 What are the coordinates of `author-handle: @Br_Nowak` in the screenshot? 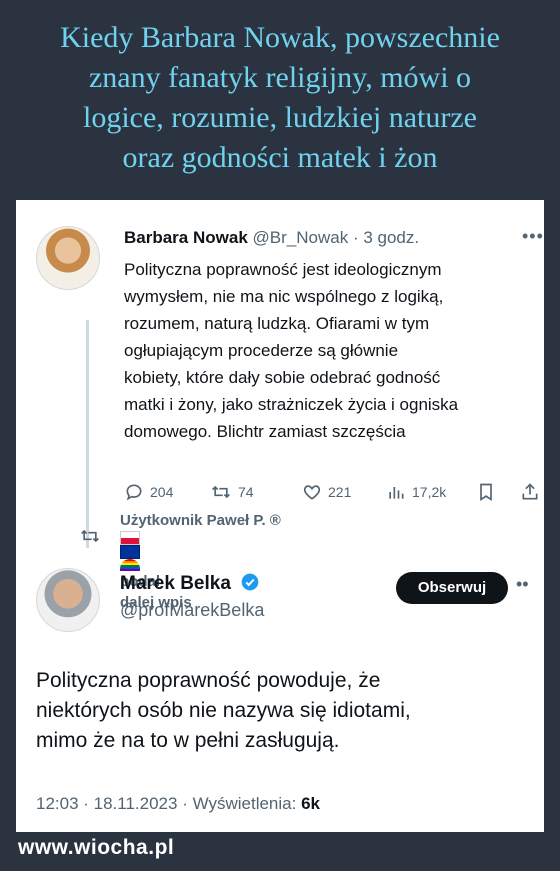 It's located at (301, 237).